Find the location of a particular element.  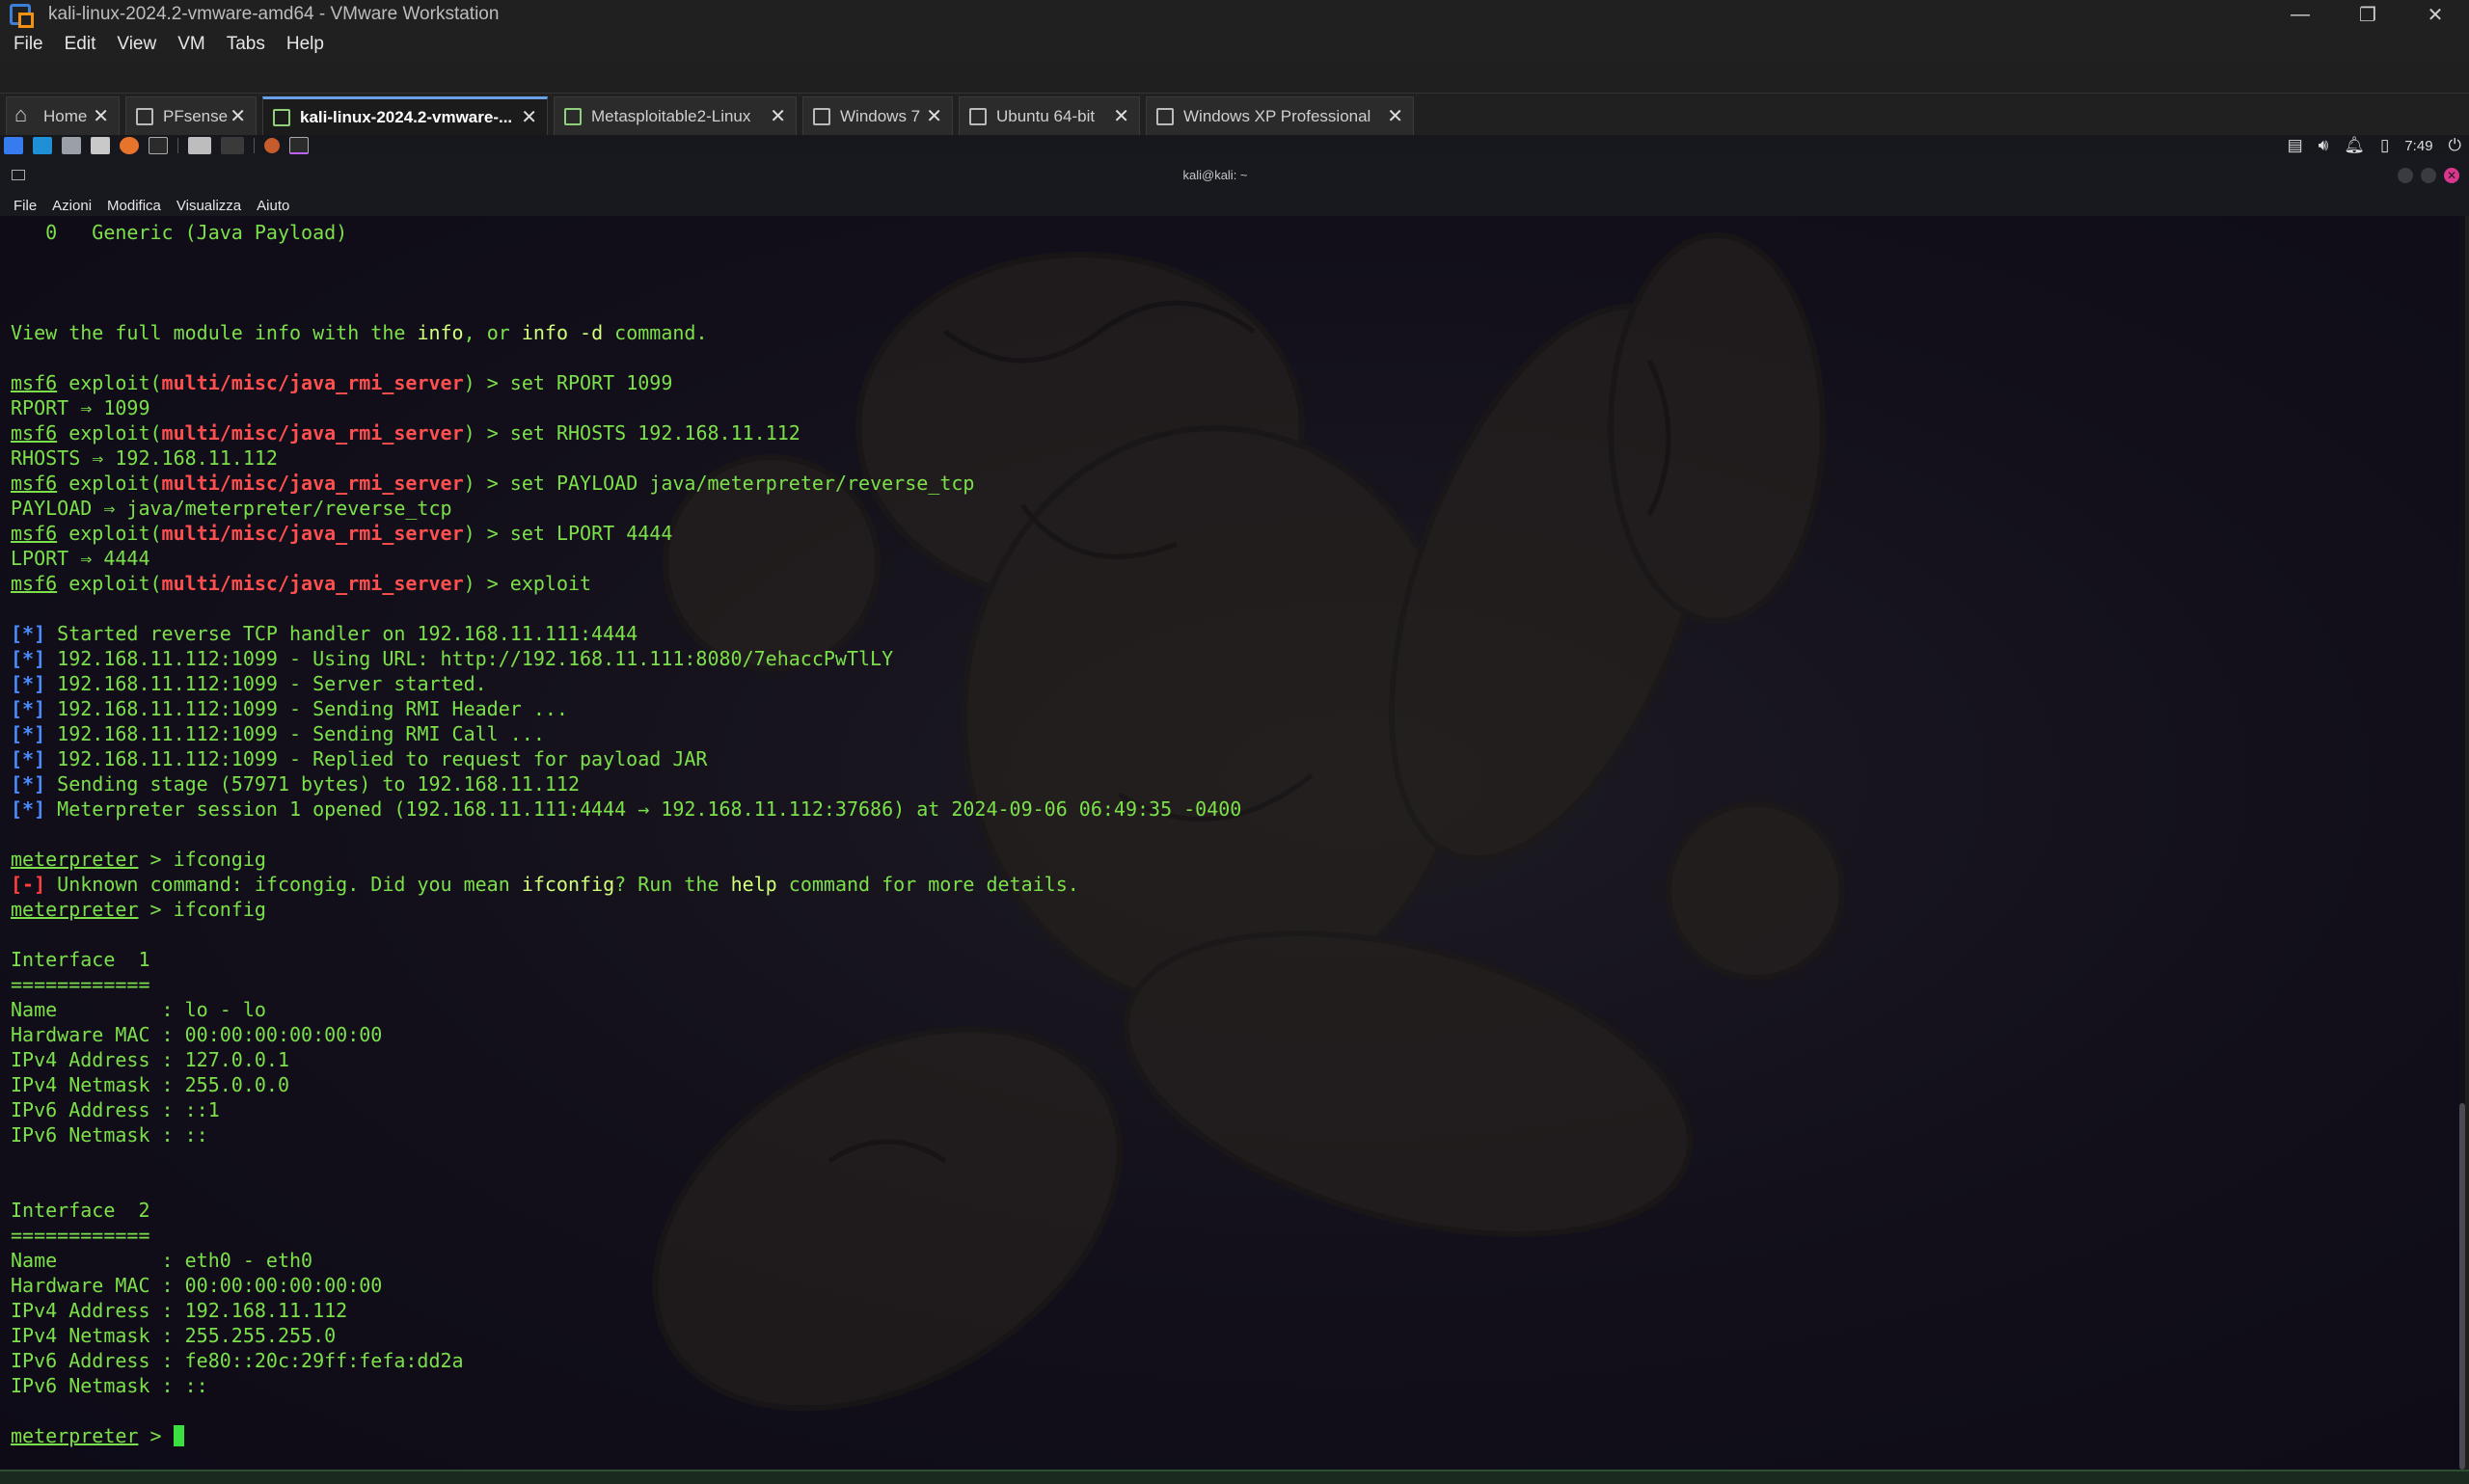

firefox-icon is located at coordinates (129, 145).